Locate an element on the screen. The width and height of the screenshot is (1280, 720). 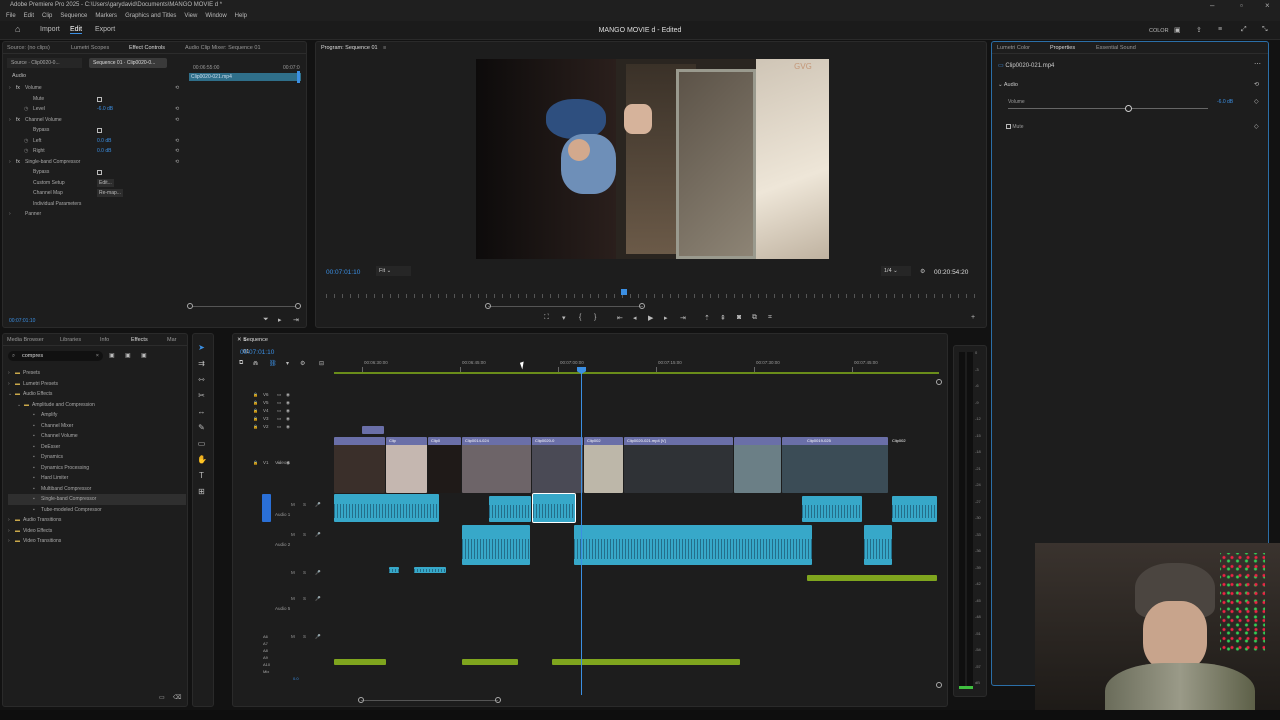
track-select-icon: ⇉ is located at coordinates (201, 363).